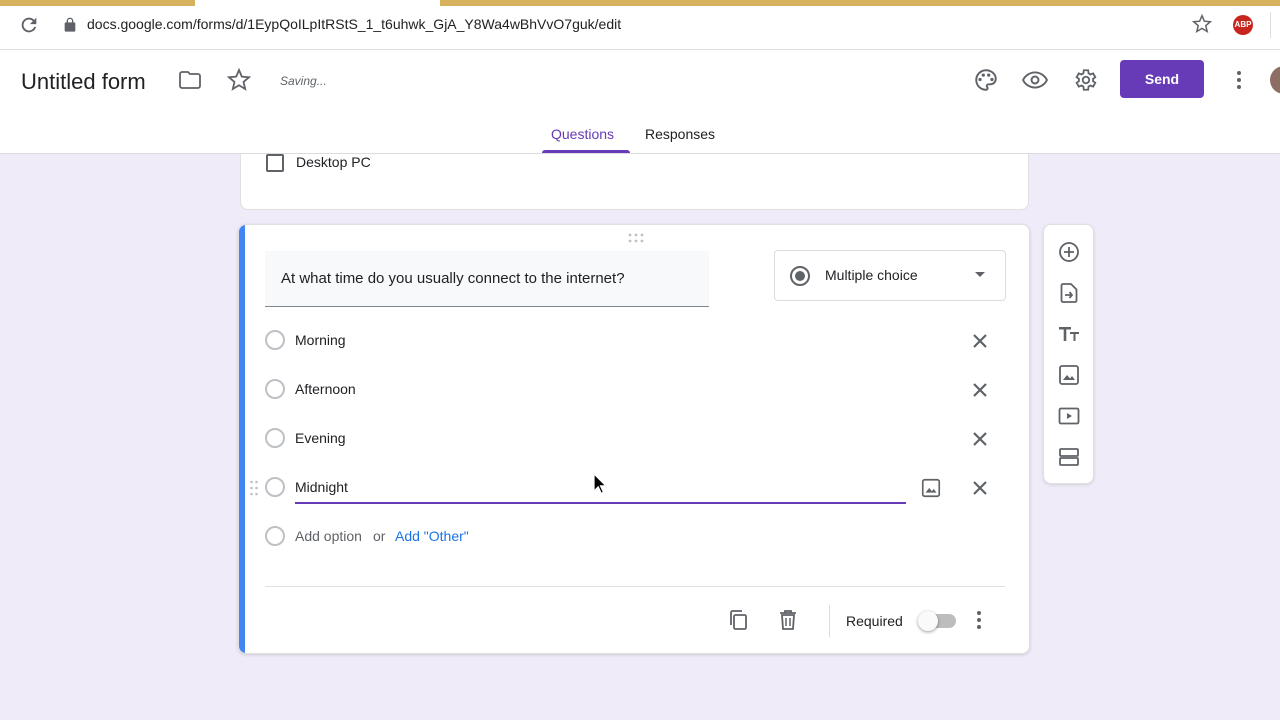 This screenshot has width=1280, height=720. I want to click on settings-icon, so click(1085, 80).